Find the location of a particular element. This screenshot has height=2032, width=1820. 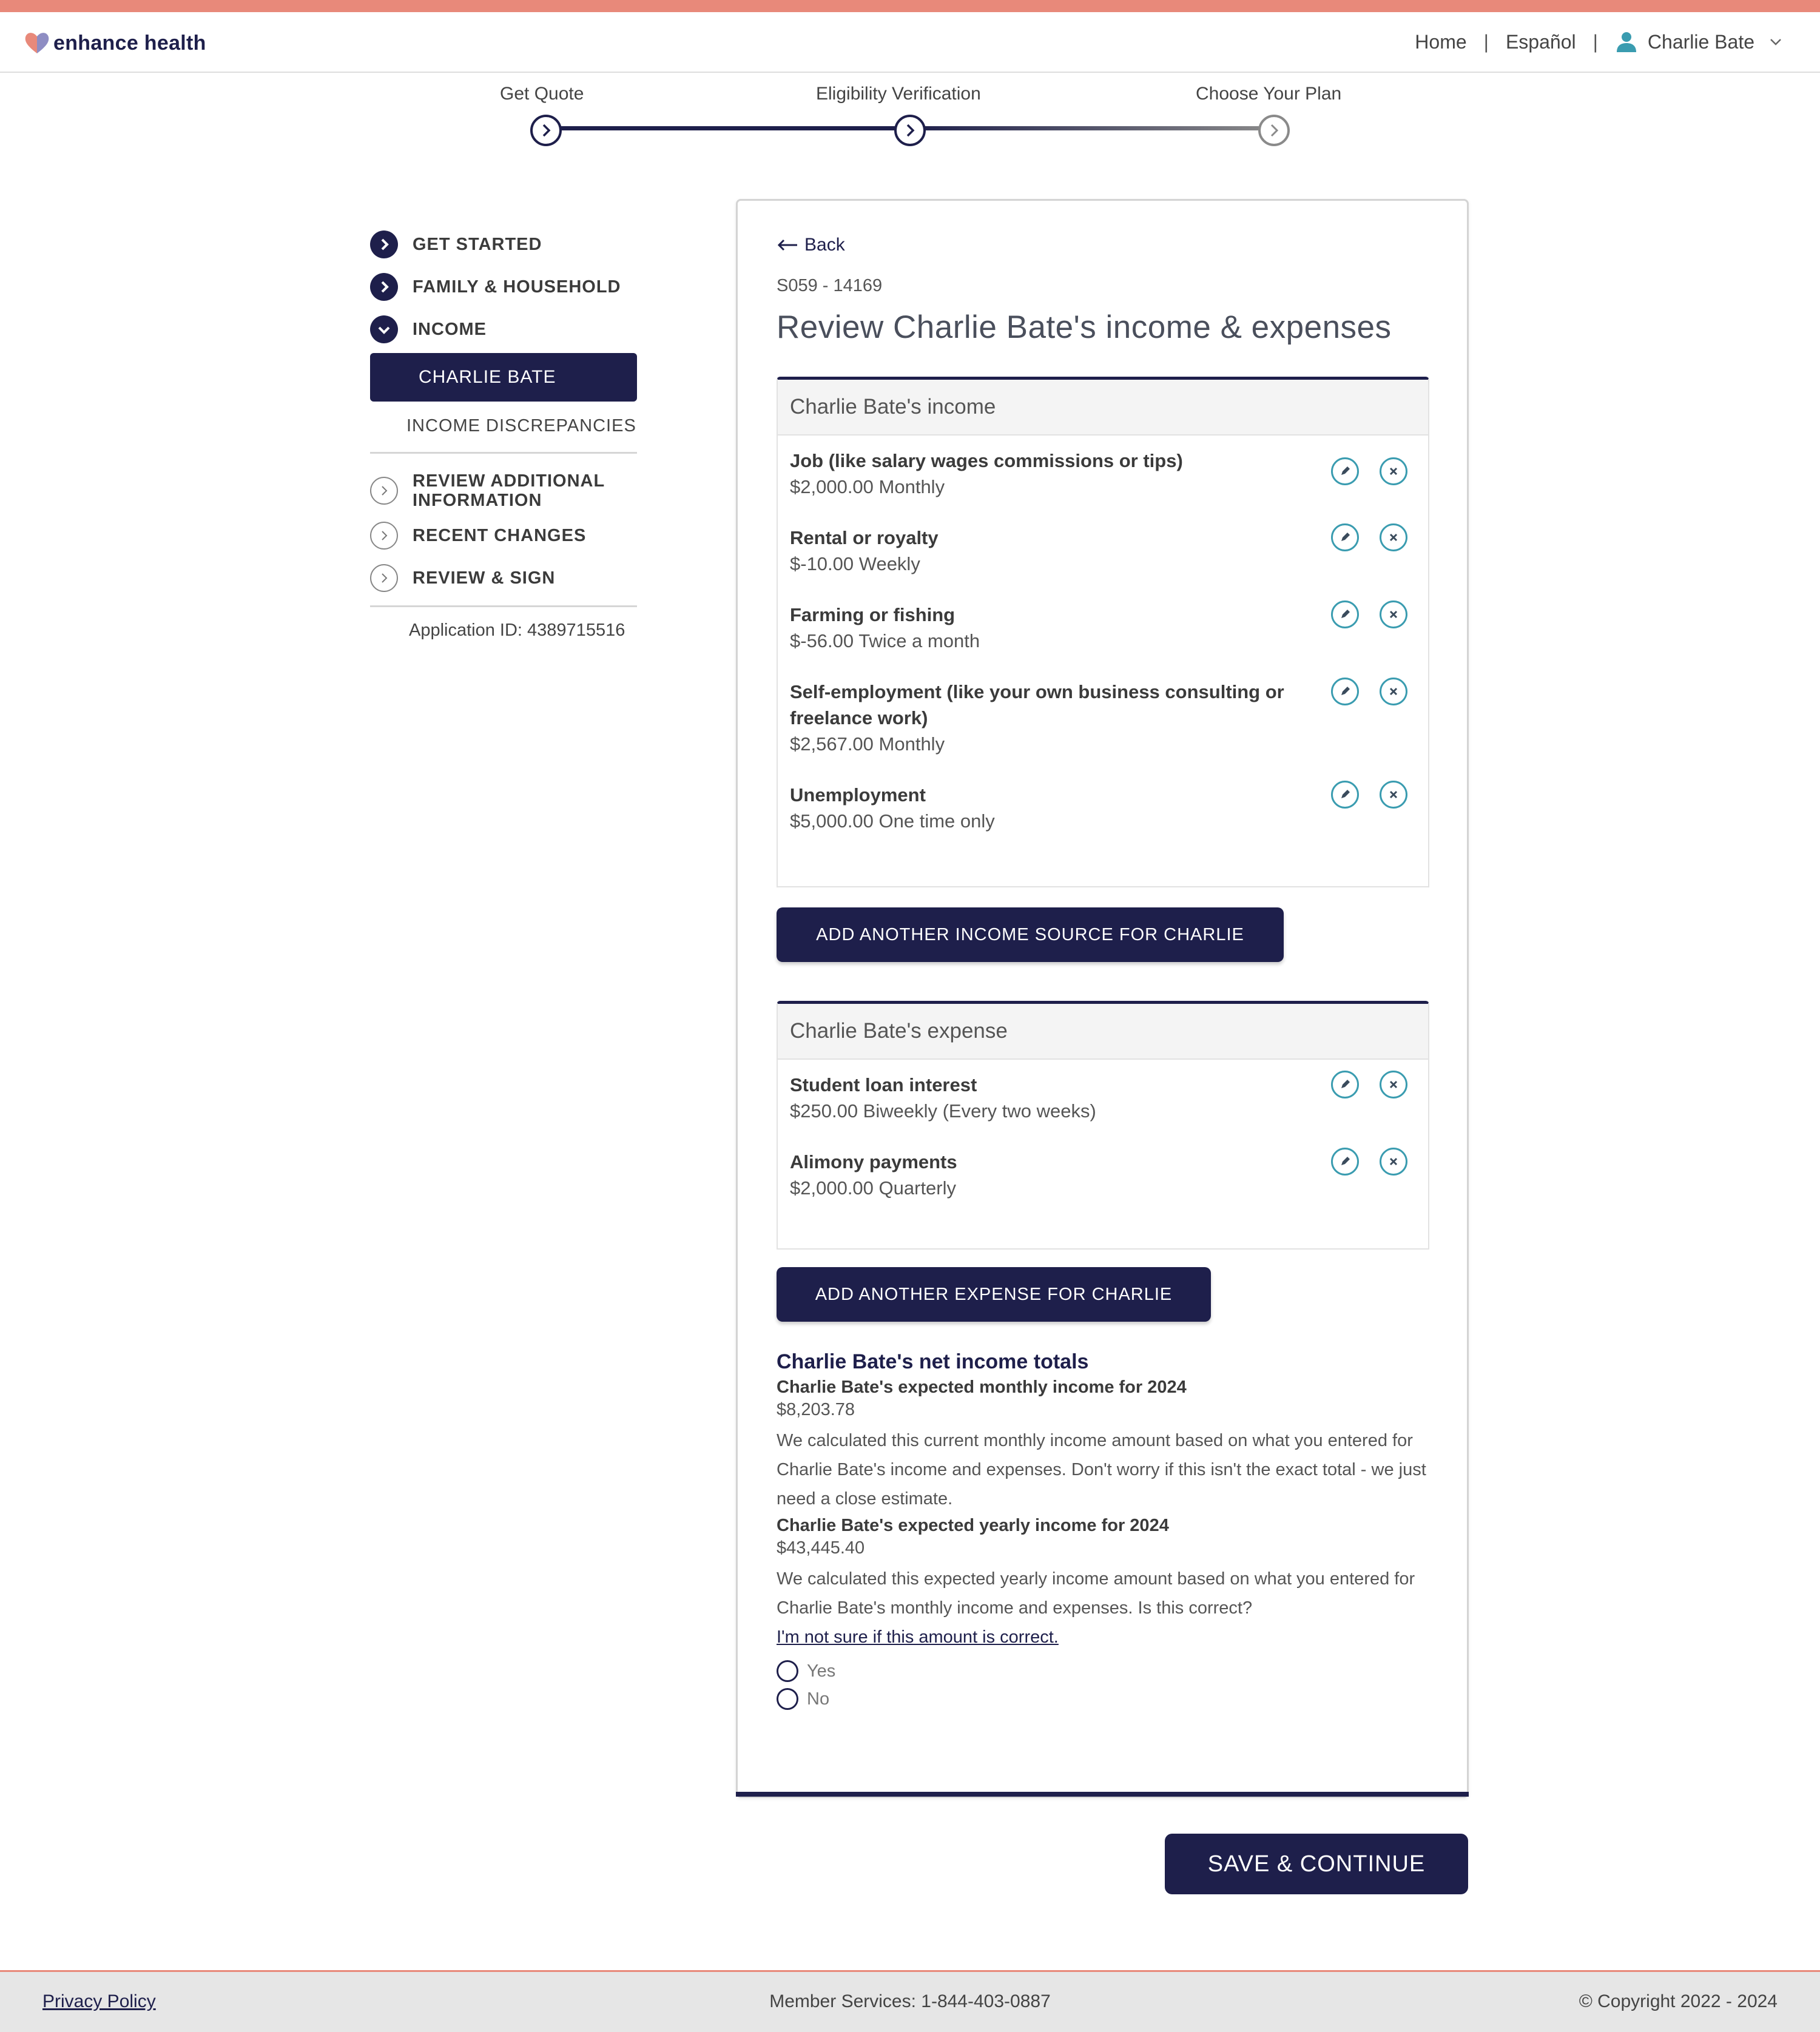

member-services: Member Services: 1-844-403-0887 is located at coordinates (910, 2001).